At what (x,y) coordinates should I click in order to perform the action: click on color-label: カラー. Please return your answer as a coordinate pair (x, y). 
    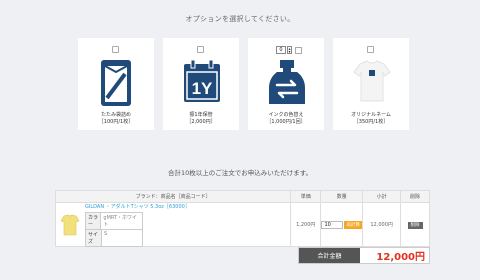
    Looking at the image, I should click on (94, 221).